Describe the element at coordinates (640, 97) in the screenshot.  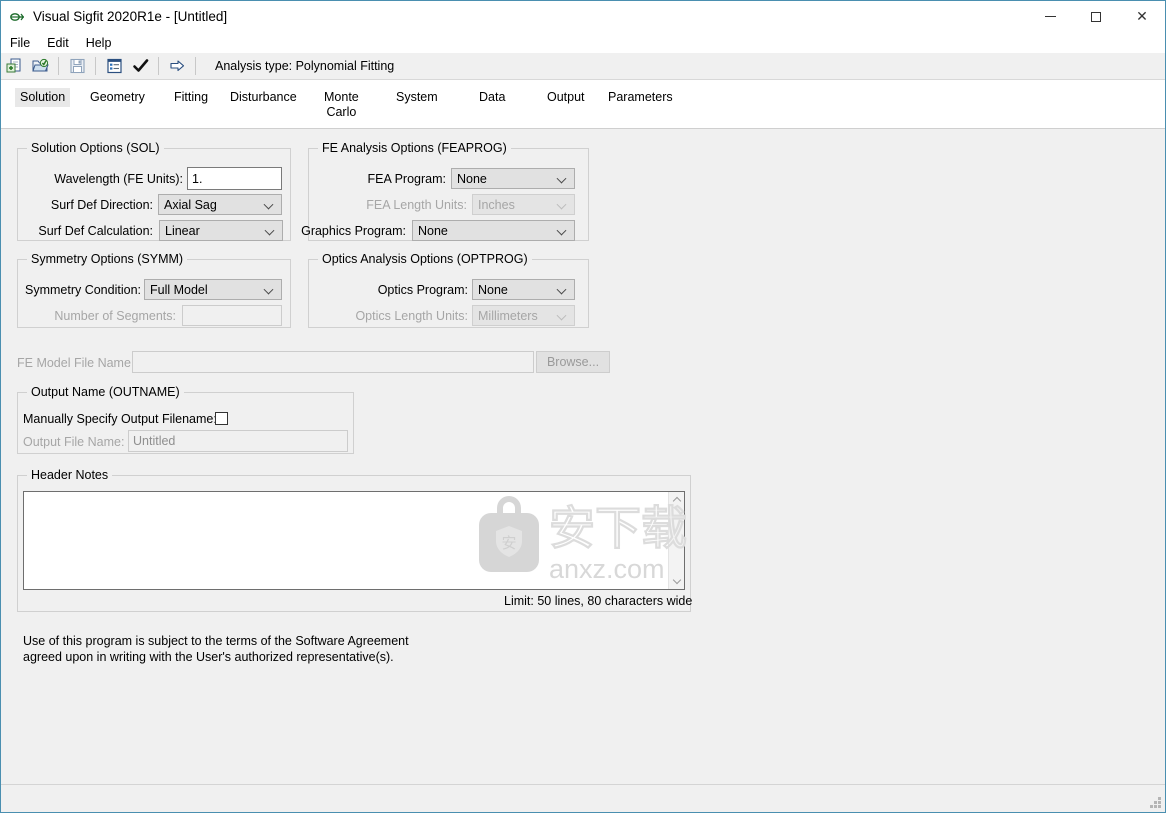
I see `tab-parameters: Parameters` at that location.